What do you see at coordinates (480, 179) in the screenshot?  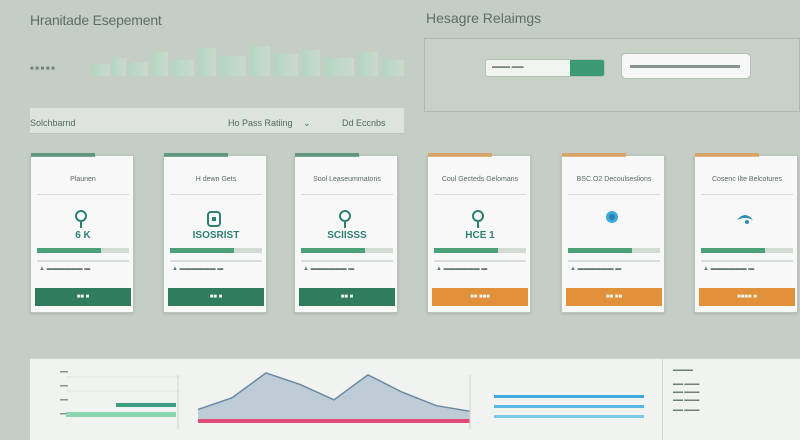 I see `card-title: Coul Gecteds Gelomans` at bounding box center [480, 179].